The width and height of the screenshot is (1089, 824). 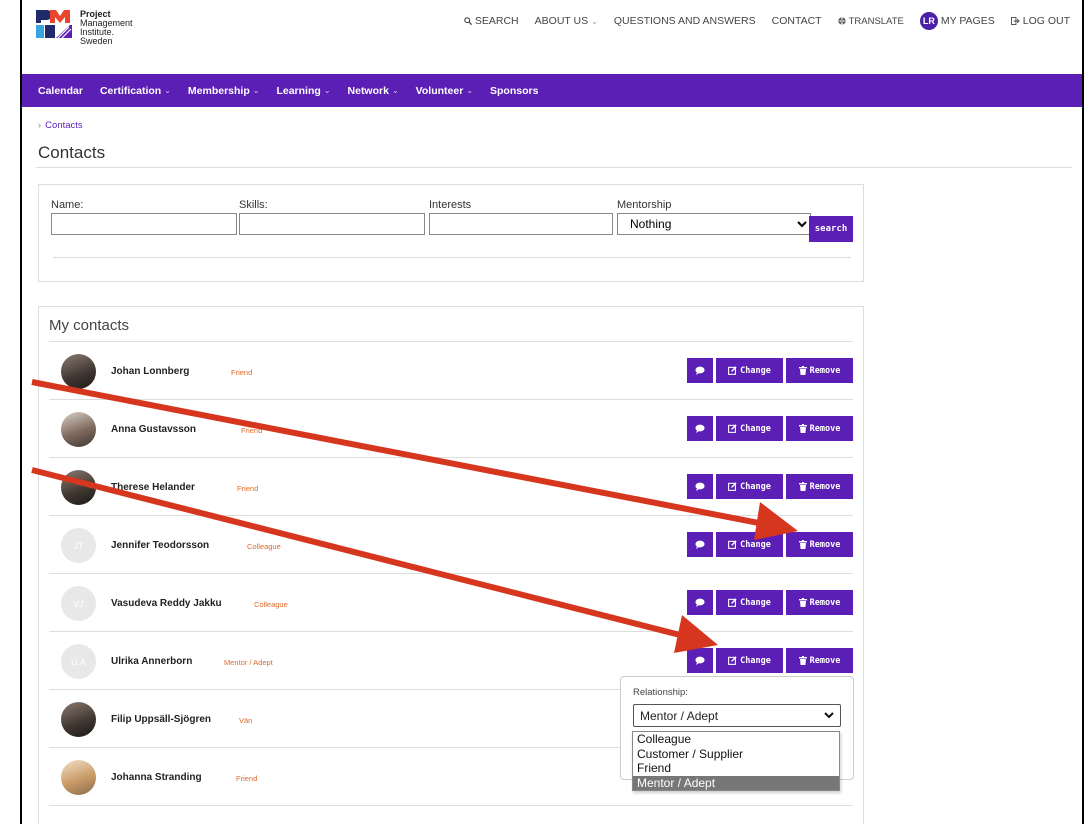 I want to click on contact-name: Anna Gustavsson, so click(x=153, y=429).